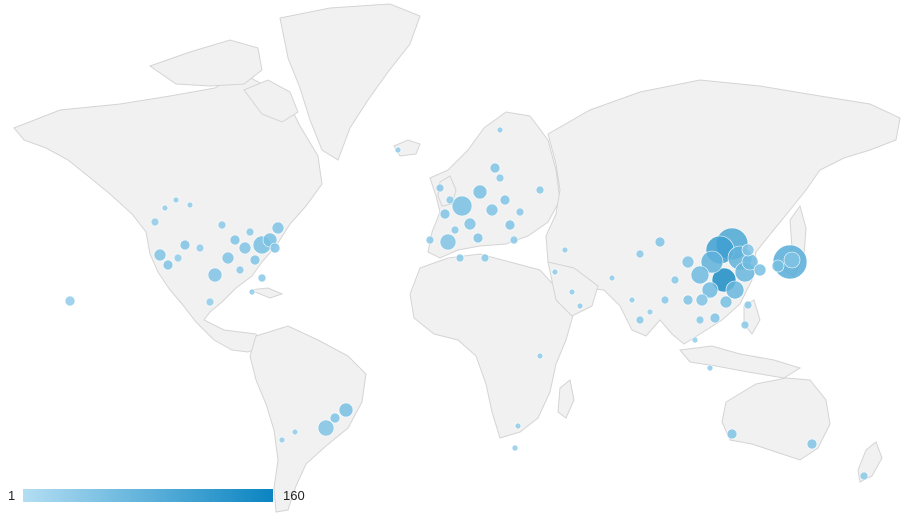 Image resolution: width=912 pixels, height=520 pixels. I want to click on color-legend: 1 160, so click(160, 496).